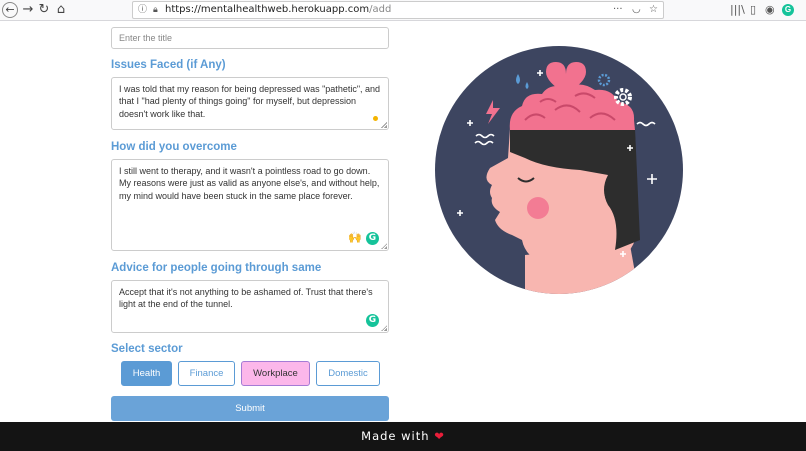  What do you see at coordinates (155, 10) in the screenshot?
I see `lock-icon: 🔒︎` at bounding box center [155, 10].